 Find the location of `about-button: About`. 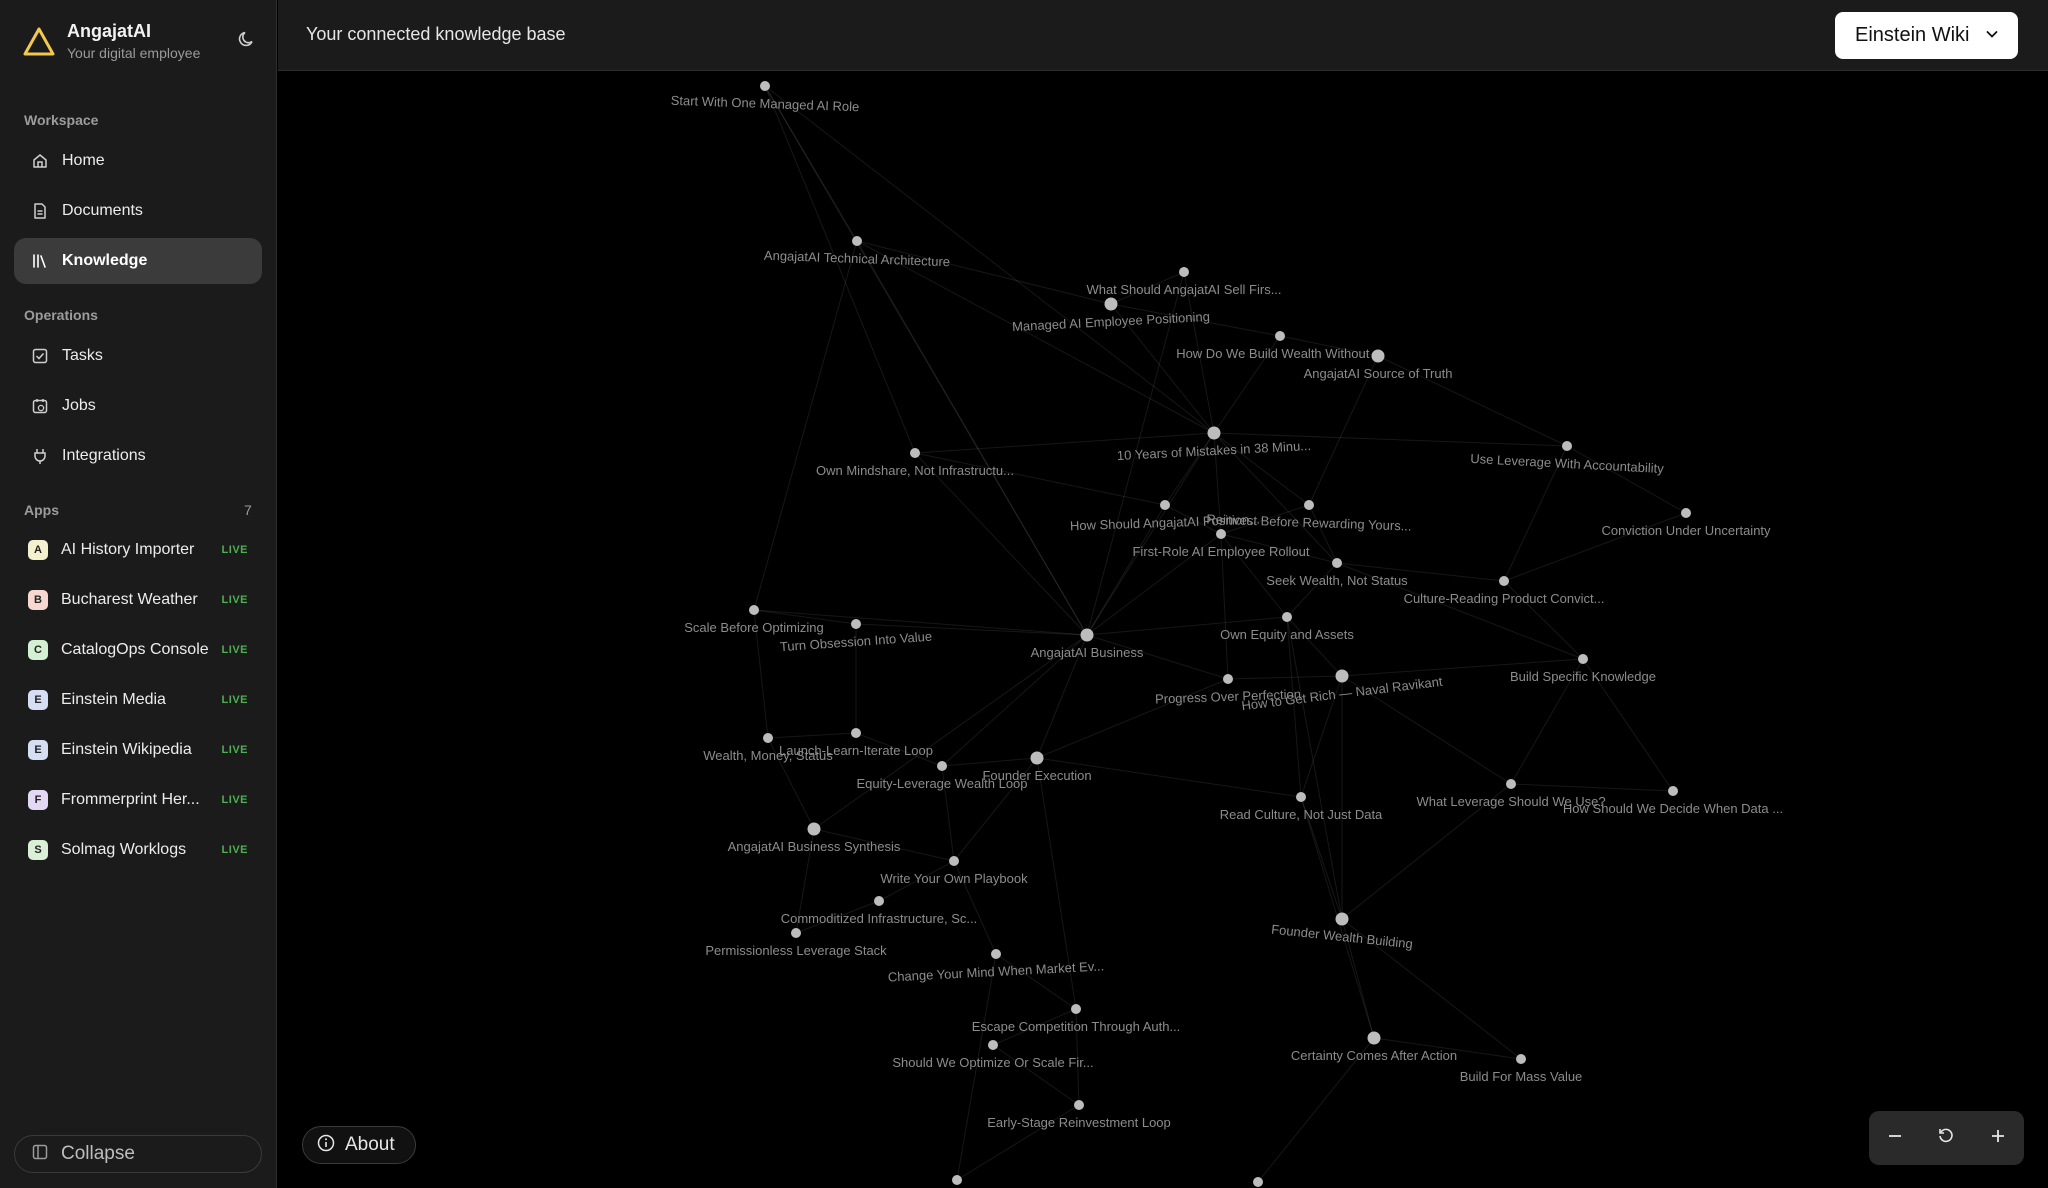

about-button: About is located at coordinates (359, 1145).